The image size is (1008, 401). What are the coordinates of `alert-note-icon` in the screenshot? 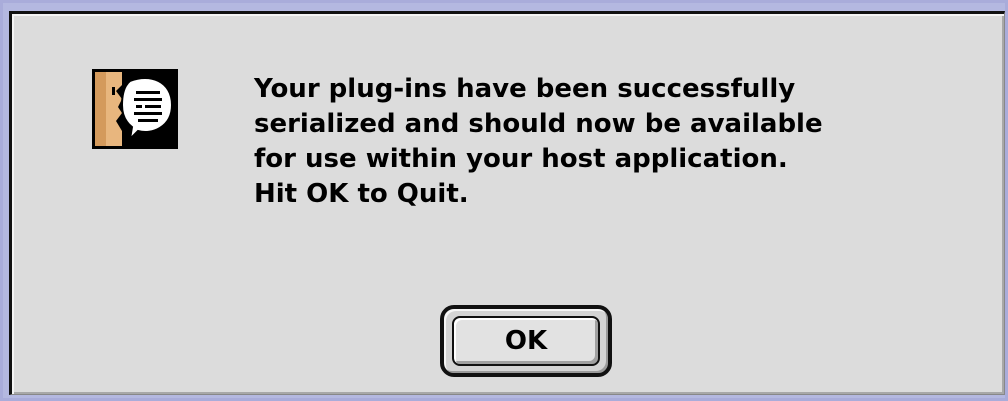 It's located at (135, 109).